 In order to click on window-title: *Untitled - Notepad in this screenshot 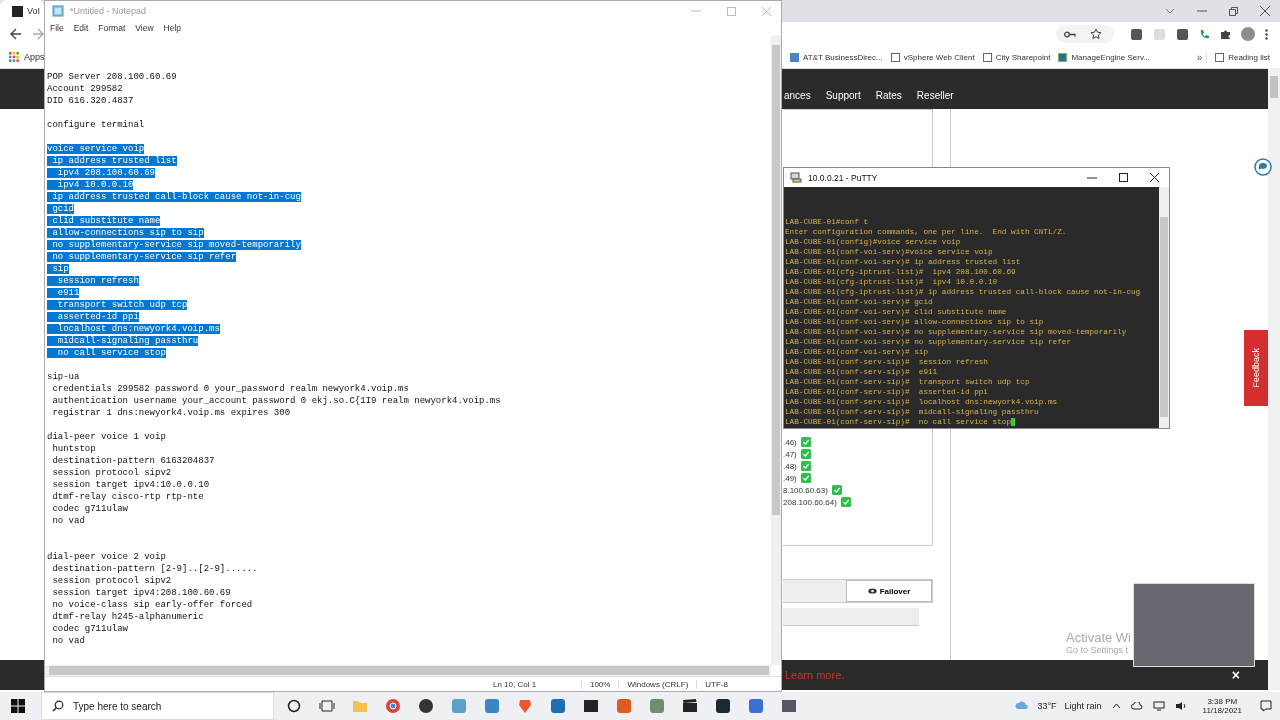, I will do `click(108, 11)`.